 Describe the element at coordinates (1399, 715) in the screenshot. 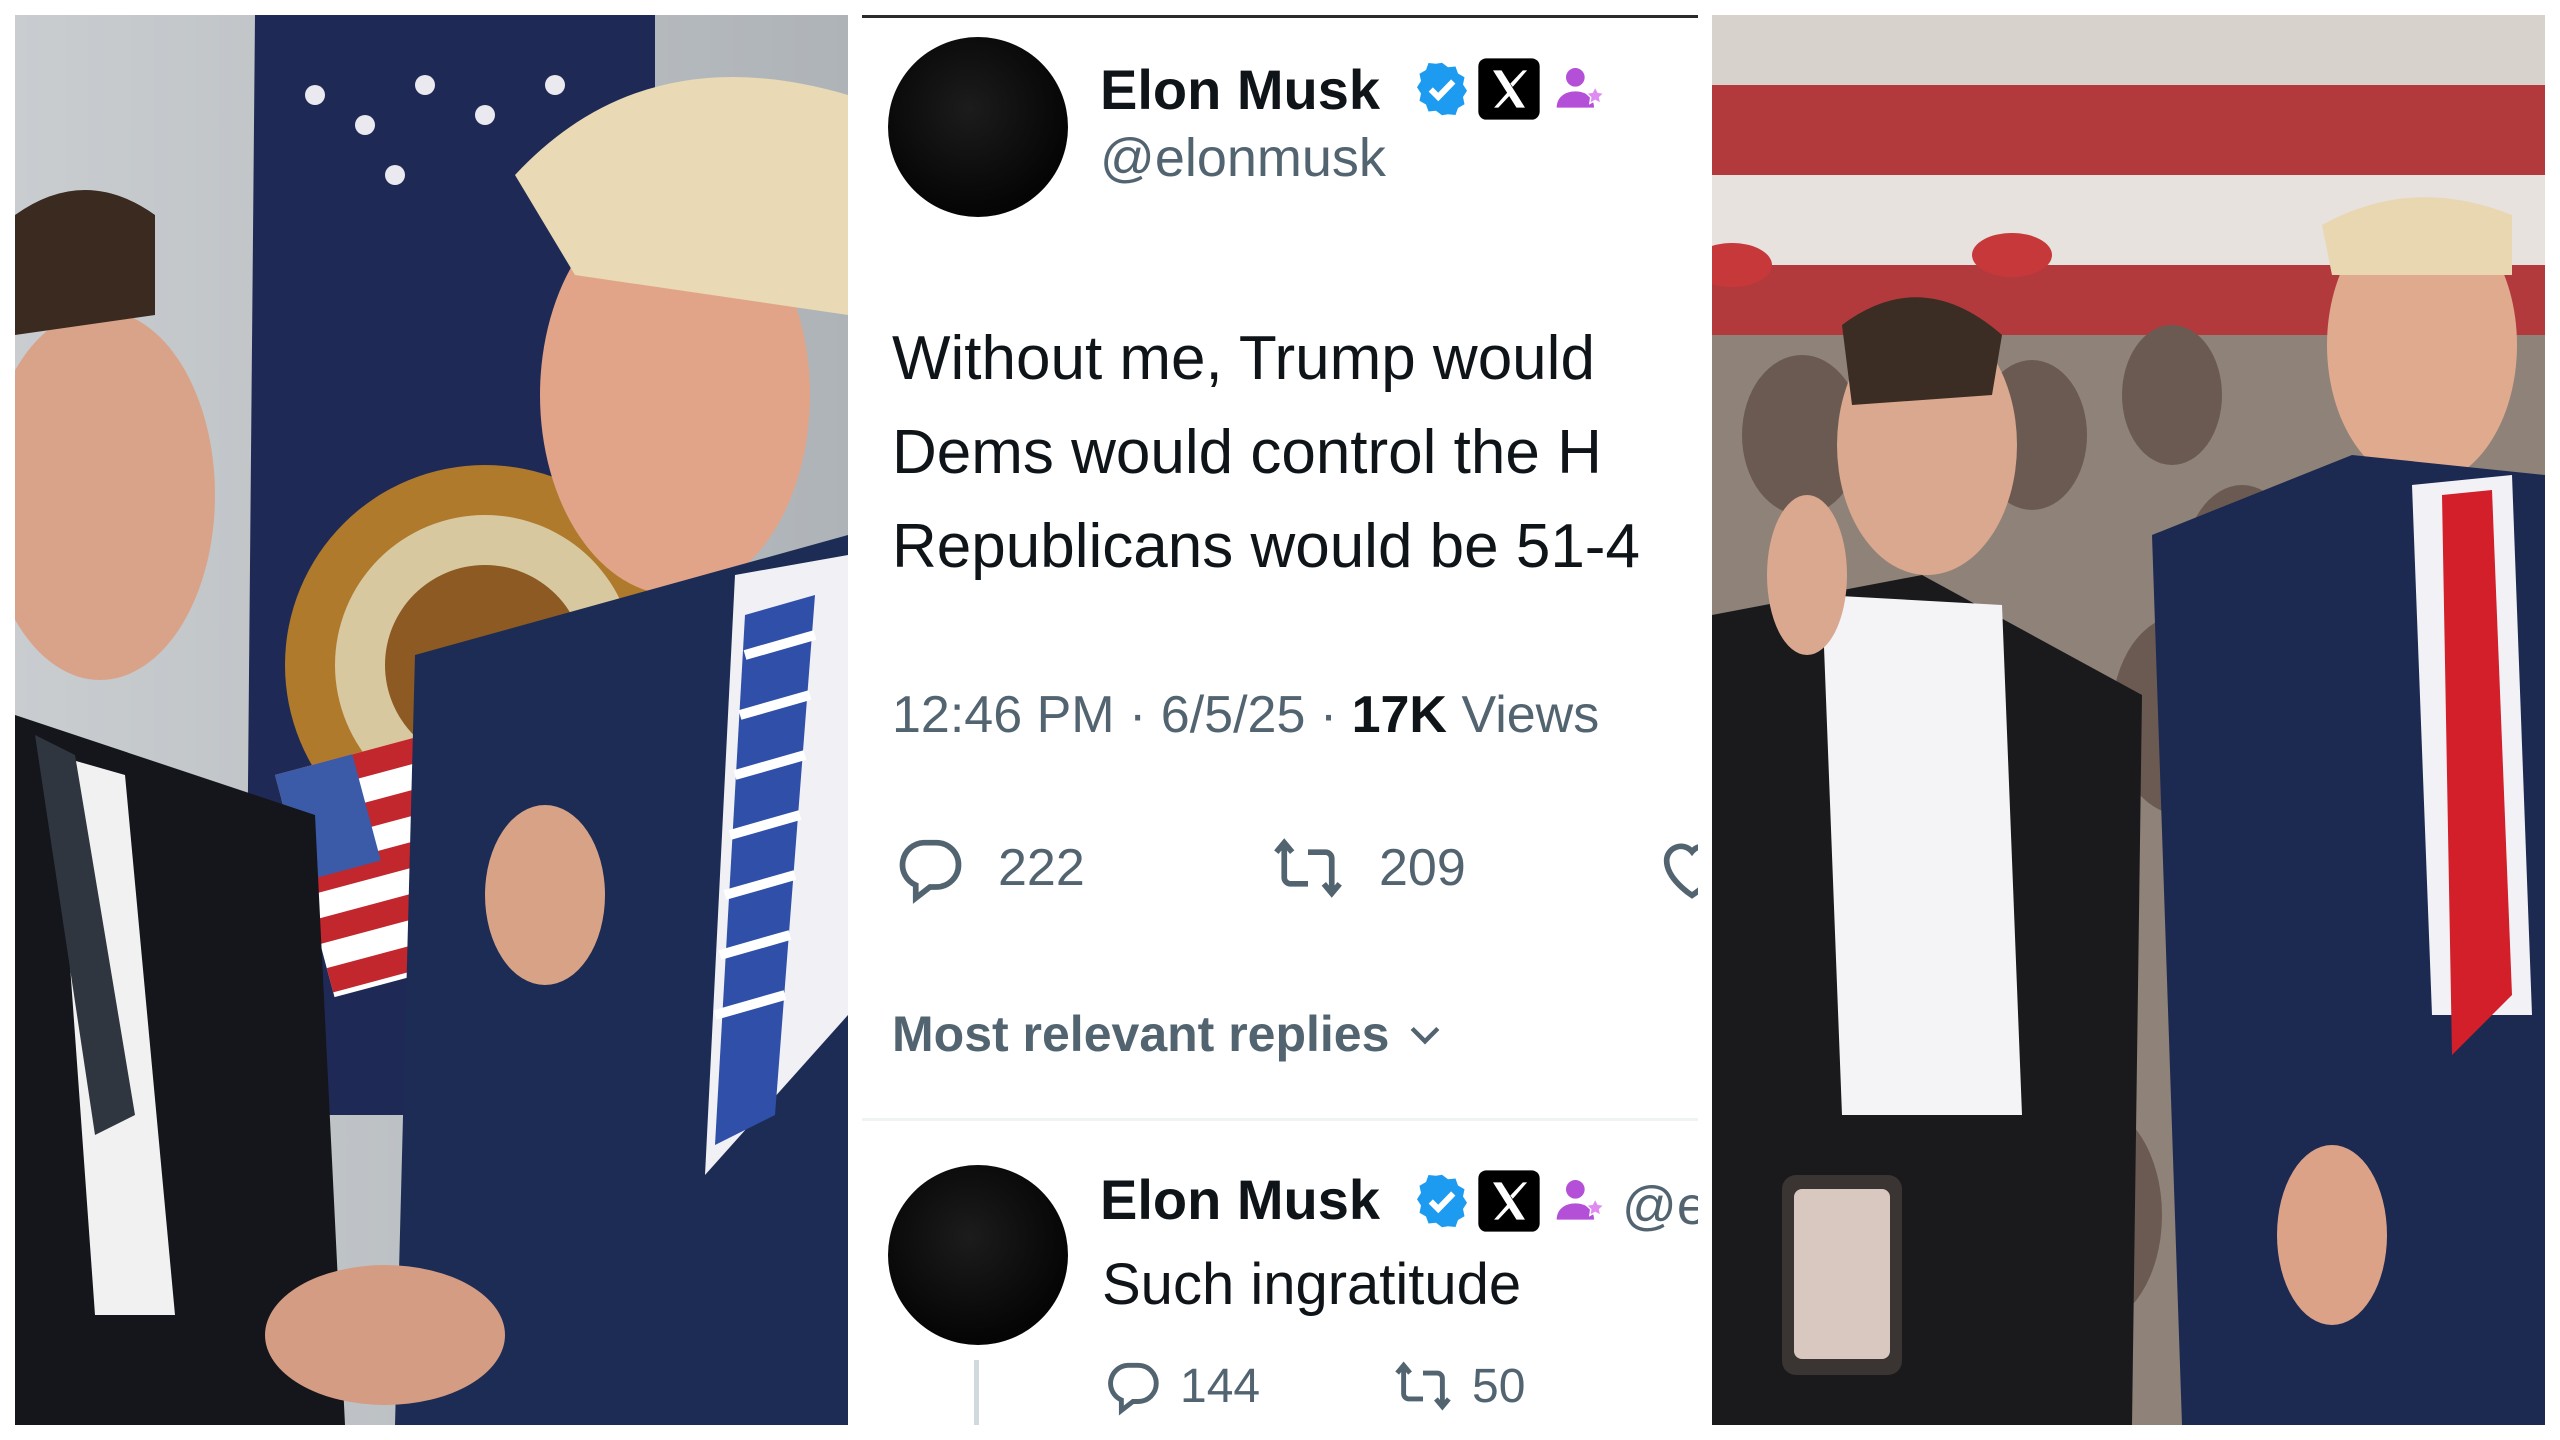

I see `views-count: 17K` at that location.